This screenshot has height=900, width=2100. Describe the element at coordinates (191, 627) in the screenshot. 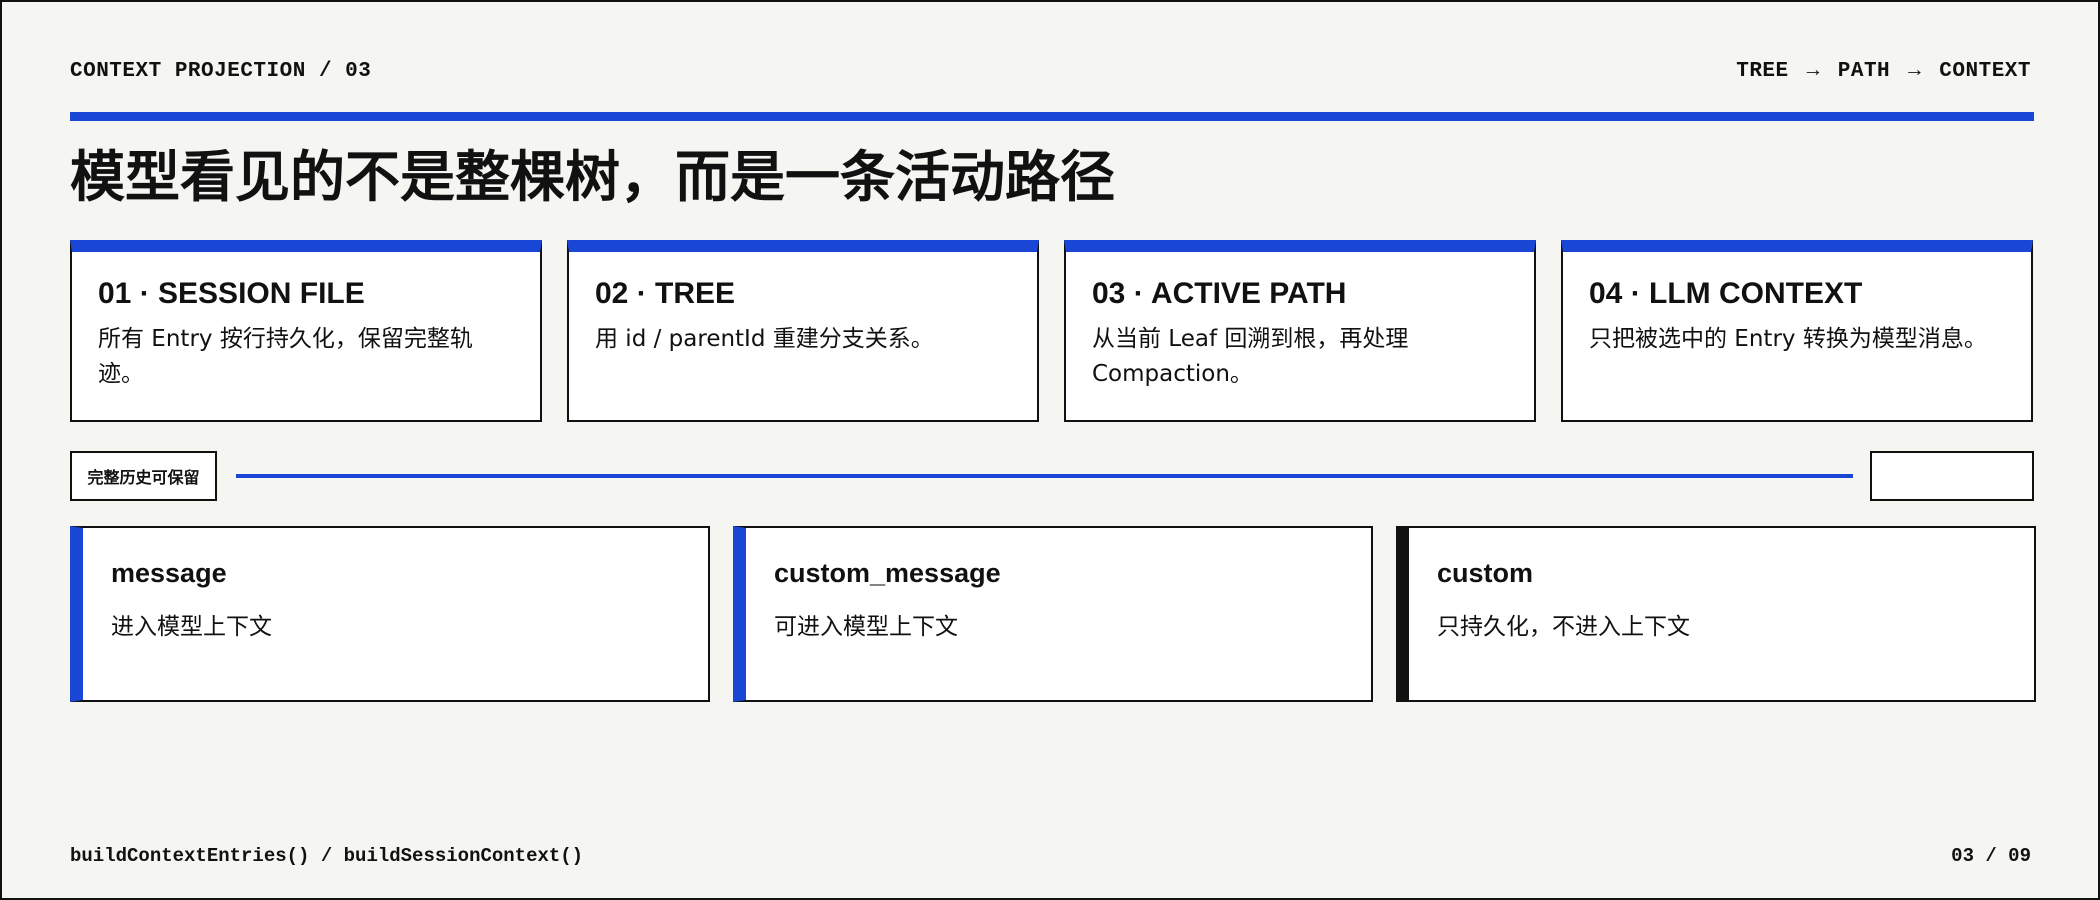

I see `entry-type-description: 进入模型上下文` at that location.